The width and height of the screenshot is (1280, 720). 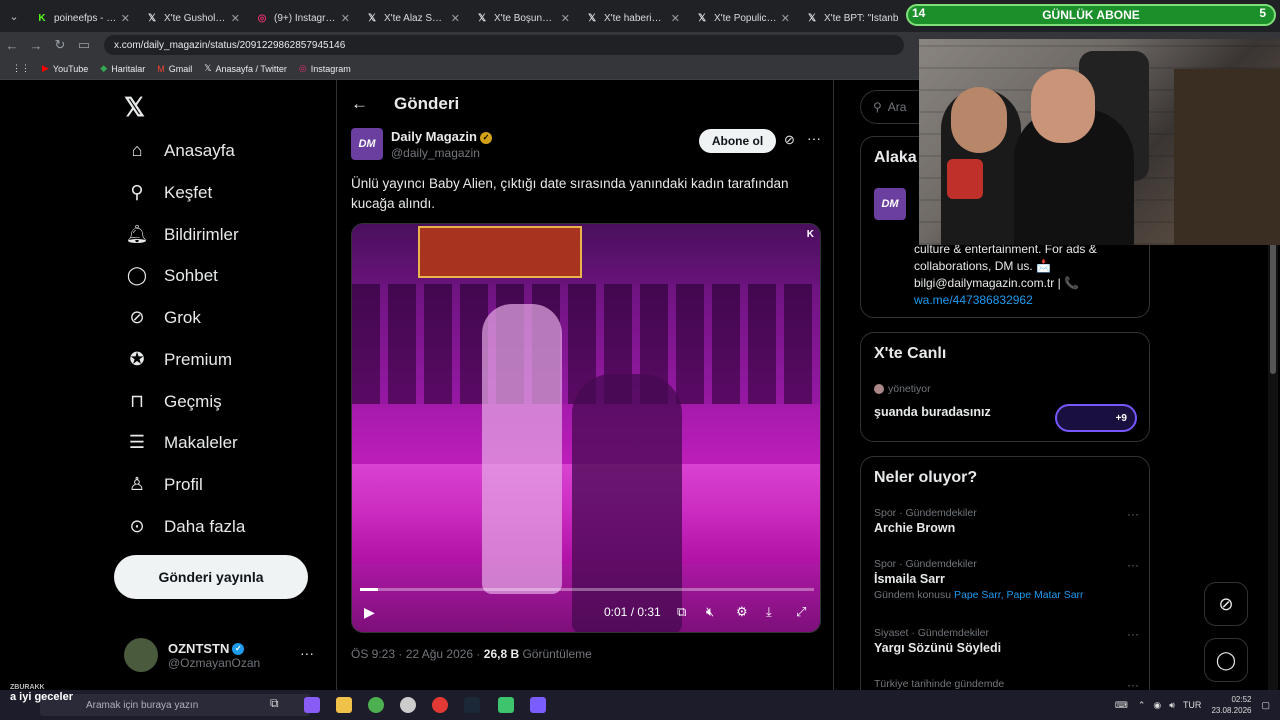 What do you see at coordinates (737, 141) in the screenshot?
I see `subscribe-button: Abone ol` at bounding box center [737, 141].